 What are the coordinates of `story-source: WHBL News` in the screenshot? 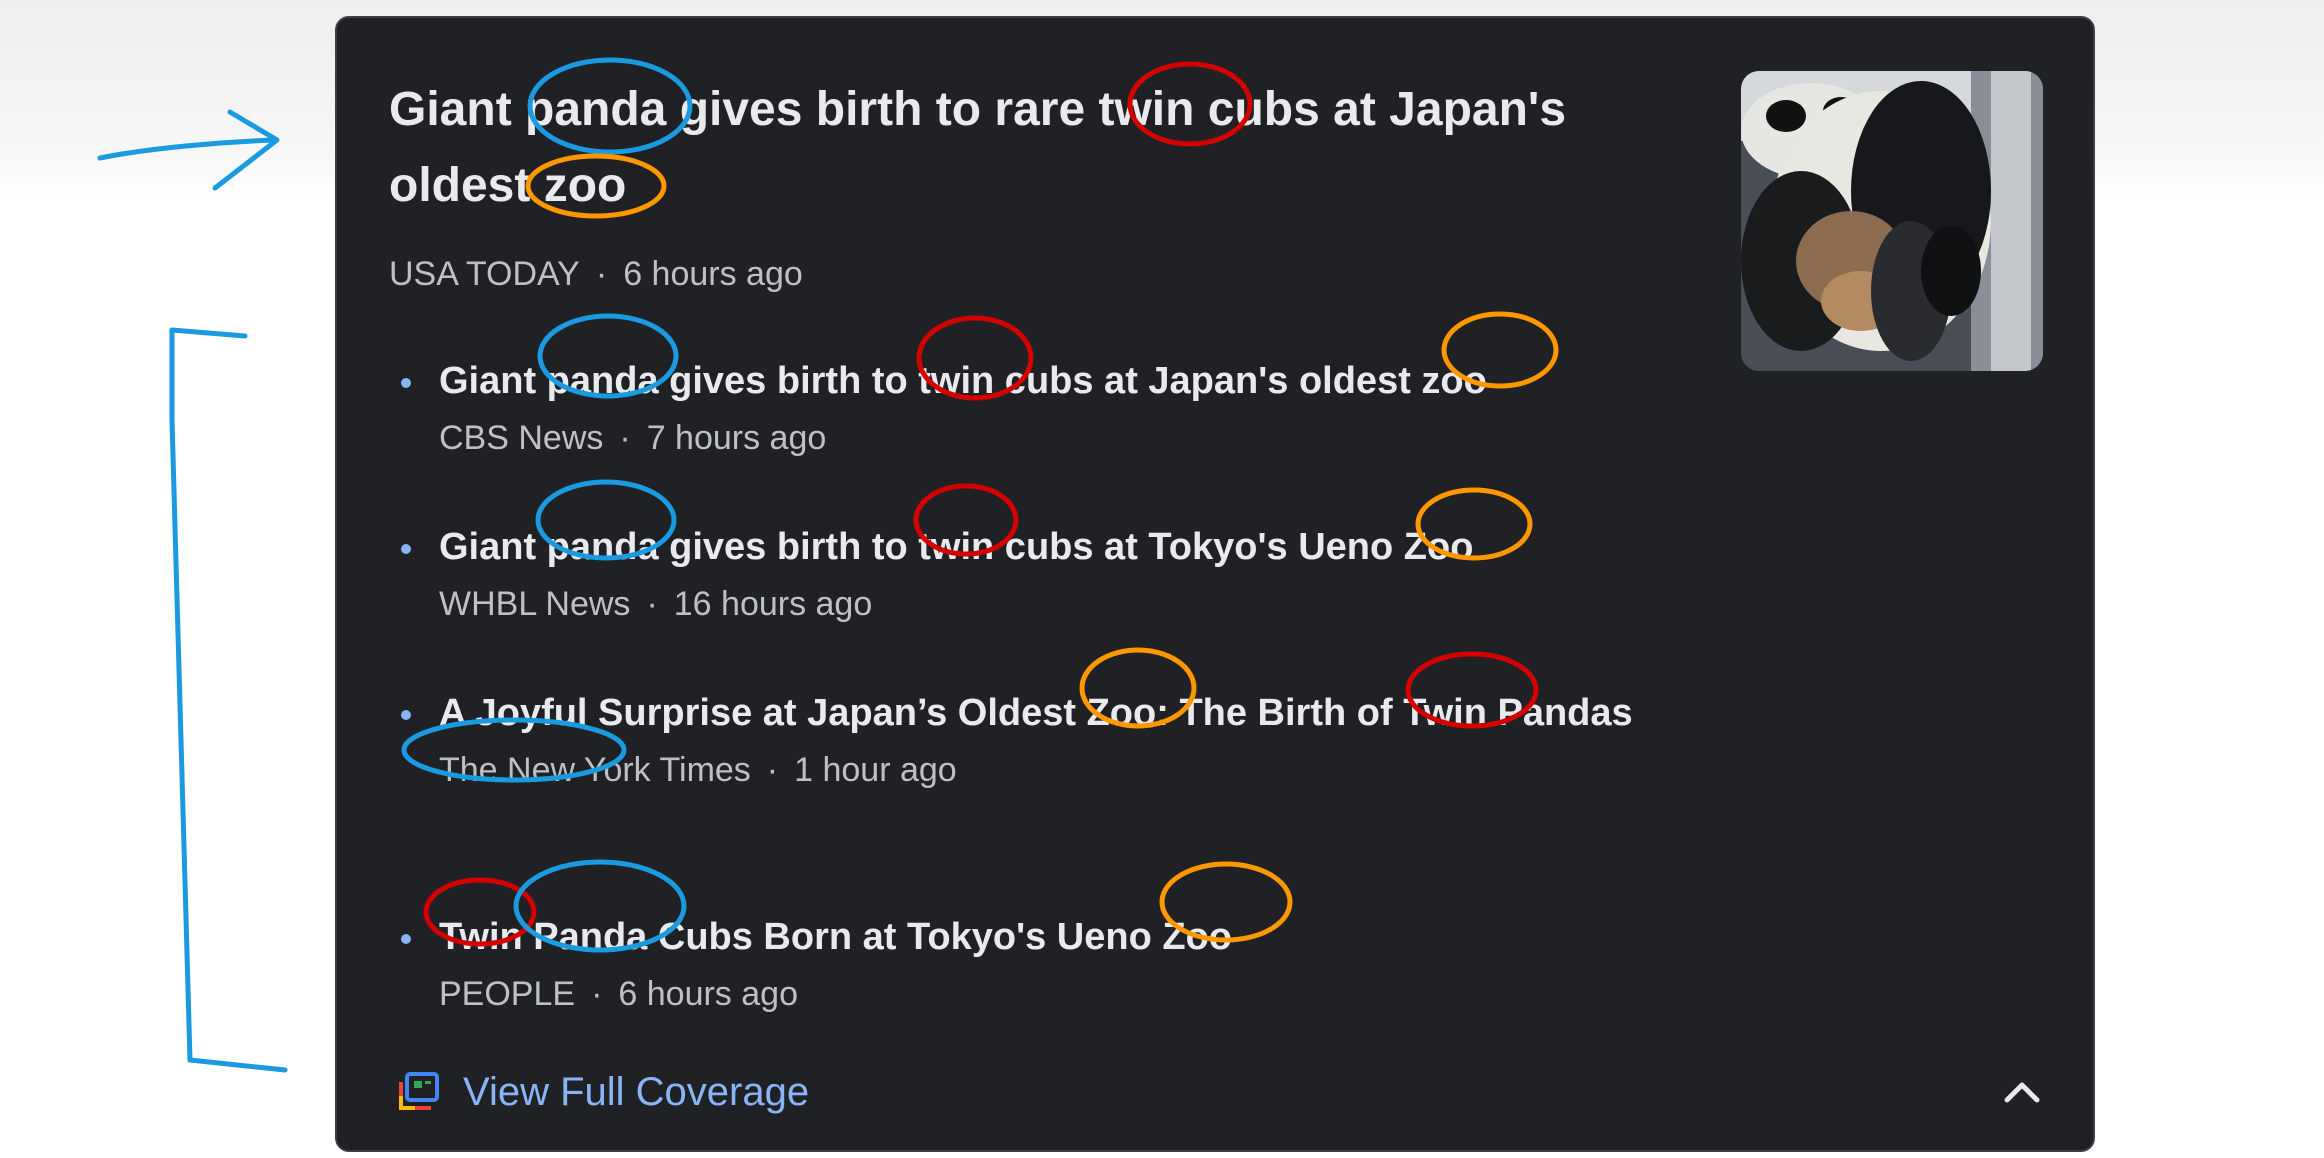 It's located at (535, 604).